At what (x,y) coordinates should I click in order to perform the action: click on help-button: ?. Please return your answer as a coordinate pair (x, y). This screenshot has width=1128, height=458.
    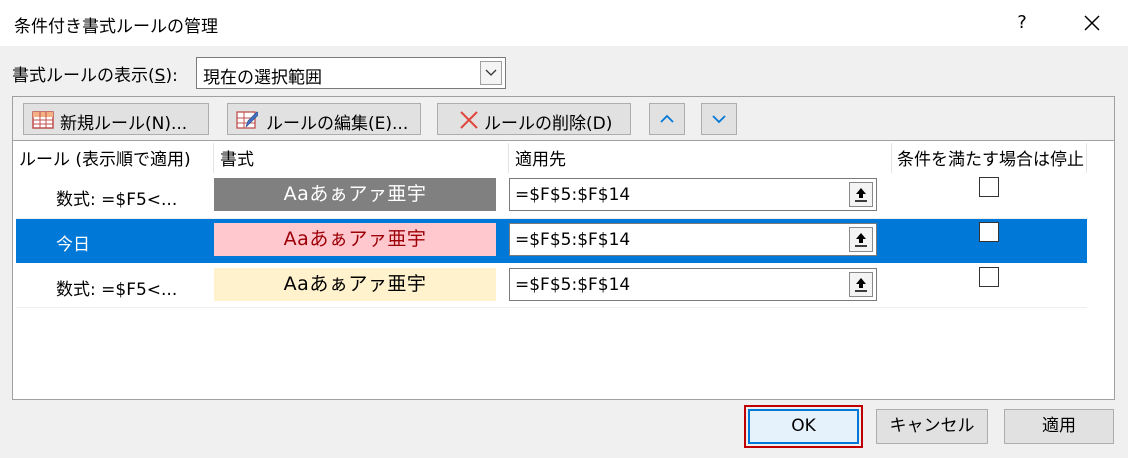
    Looking at the image, I should click on (1022, 23).